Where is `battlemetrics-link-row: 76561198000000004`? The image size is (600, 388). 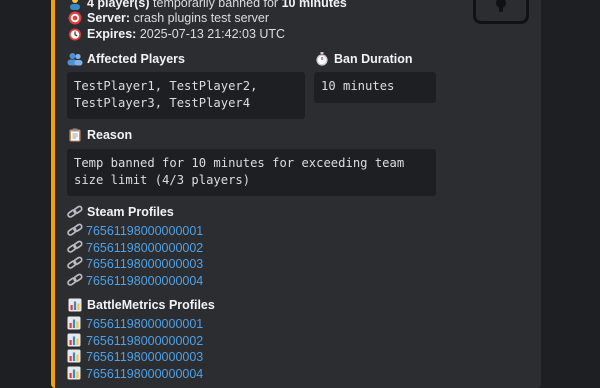
battlemetrics-link-row: 76561198000000004 is located at coordinates (135, 374).